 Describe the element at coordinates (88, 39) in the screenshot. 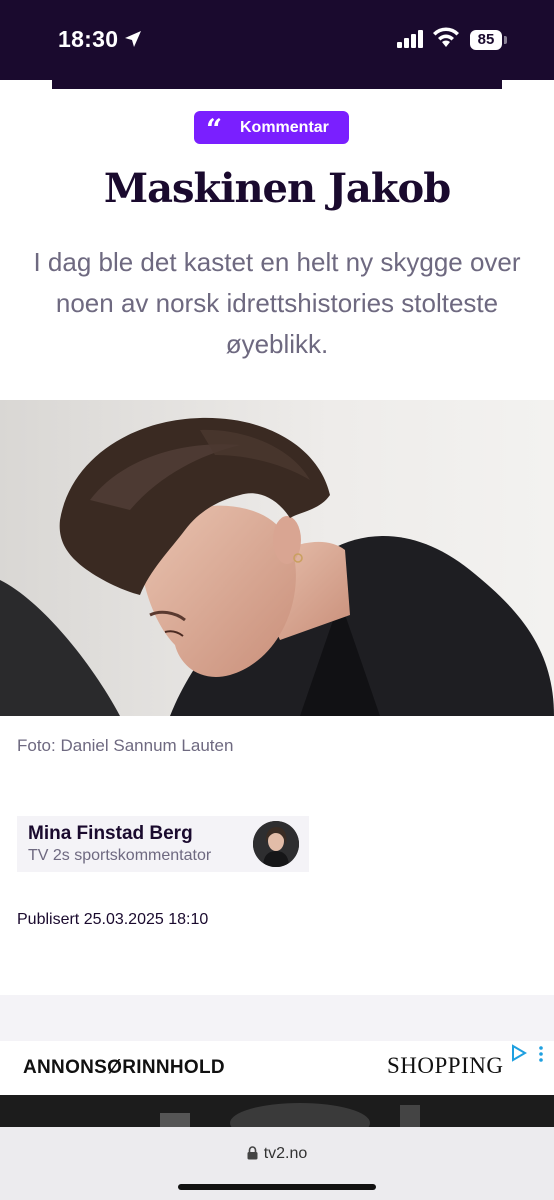

I see `status-time: 18:30` at that location.